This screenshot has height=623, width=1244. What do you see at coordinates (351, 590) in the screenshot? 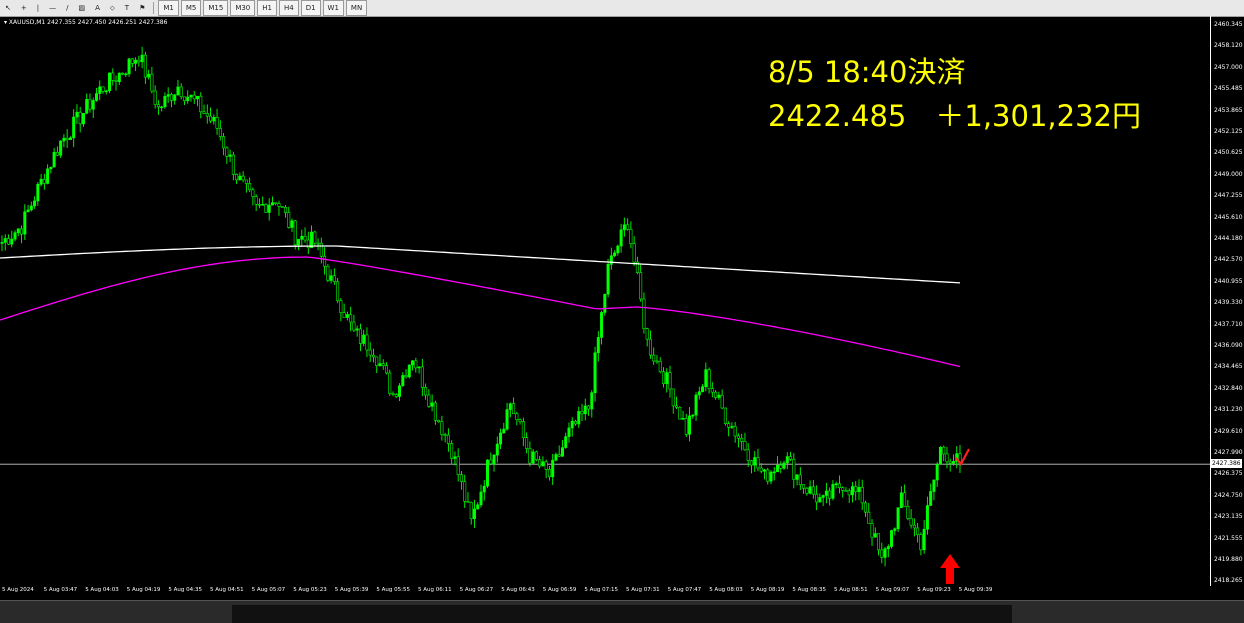
I see `time-tick-label: 5 Aug 05:39` at bounding box center [351, 590].